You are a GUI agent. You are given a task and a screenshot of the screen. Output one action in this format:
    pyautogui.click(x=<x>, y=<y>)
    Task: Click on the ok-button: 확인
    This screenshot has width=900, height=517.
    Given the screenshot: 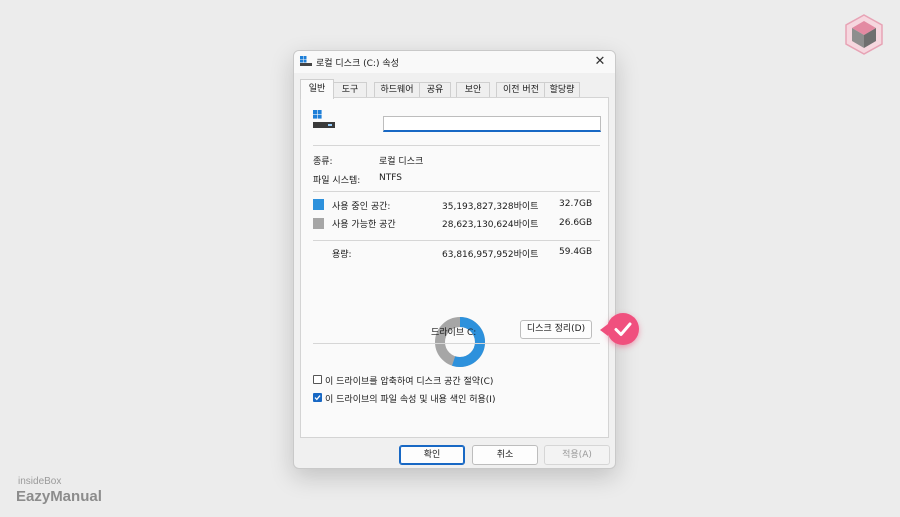 What is the action you would take?
    pyautogui.click(x=432, y=455)
    